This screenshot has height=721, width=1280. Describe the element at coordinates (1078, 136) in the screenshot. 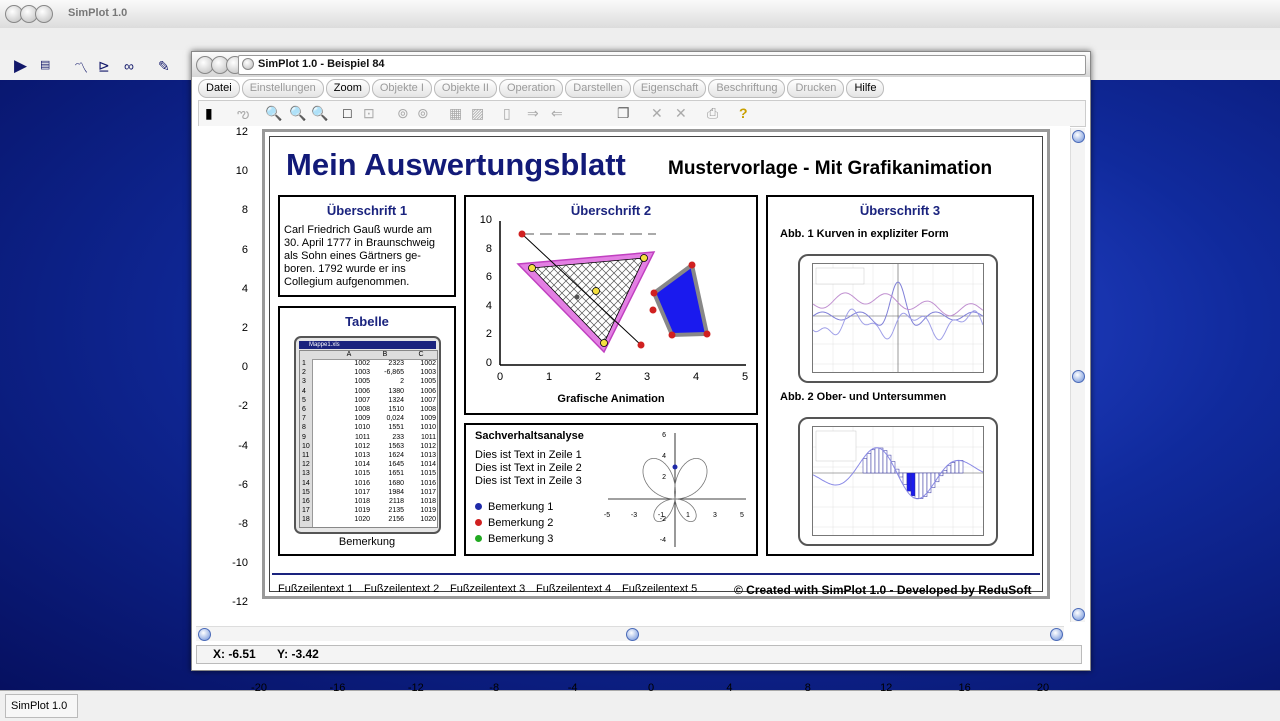

I see `scroll-up-icon` at that location.